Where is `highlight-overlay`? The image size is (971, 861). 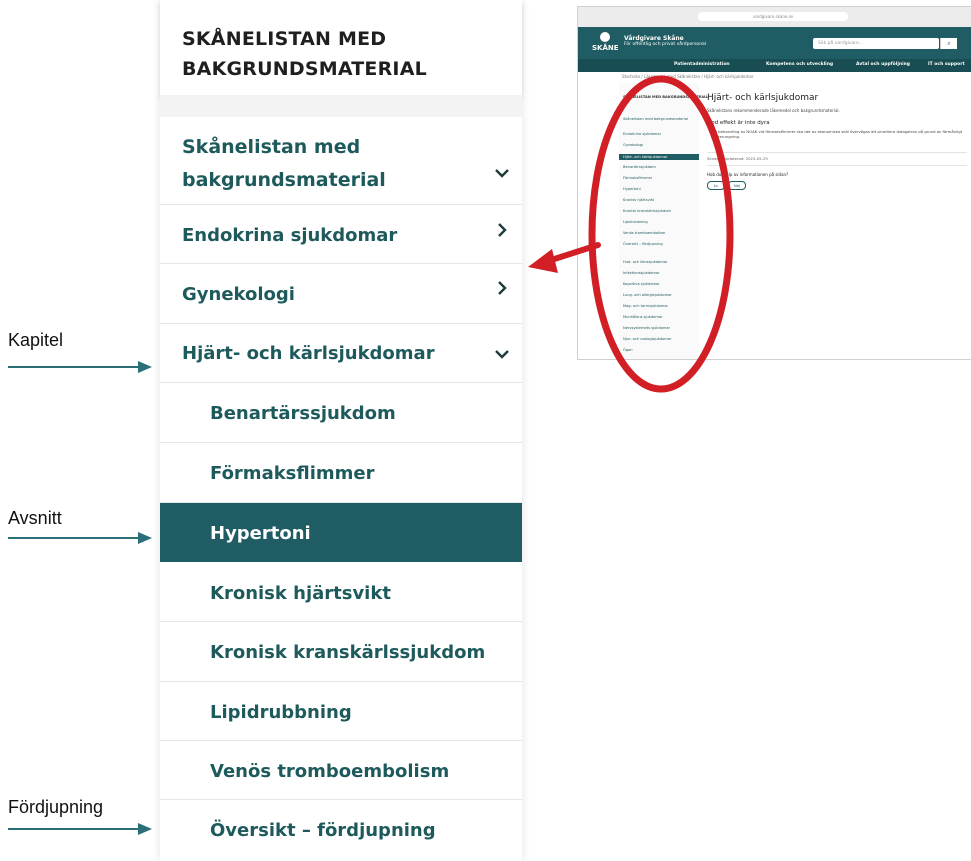
highlight-overlay is located at coordinates (631, 234).